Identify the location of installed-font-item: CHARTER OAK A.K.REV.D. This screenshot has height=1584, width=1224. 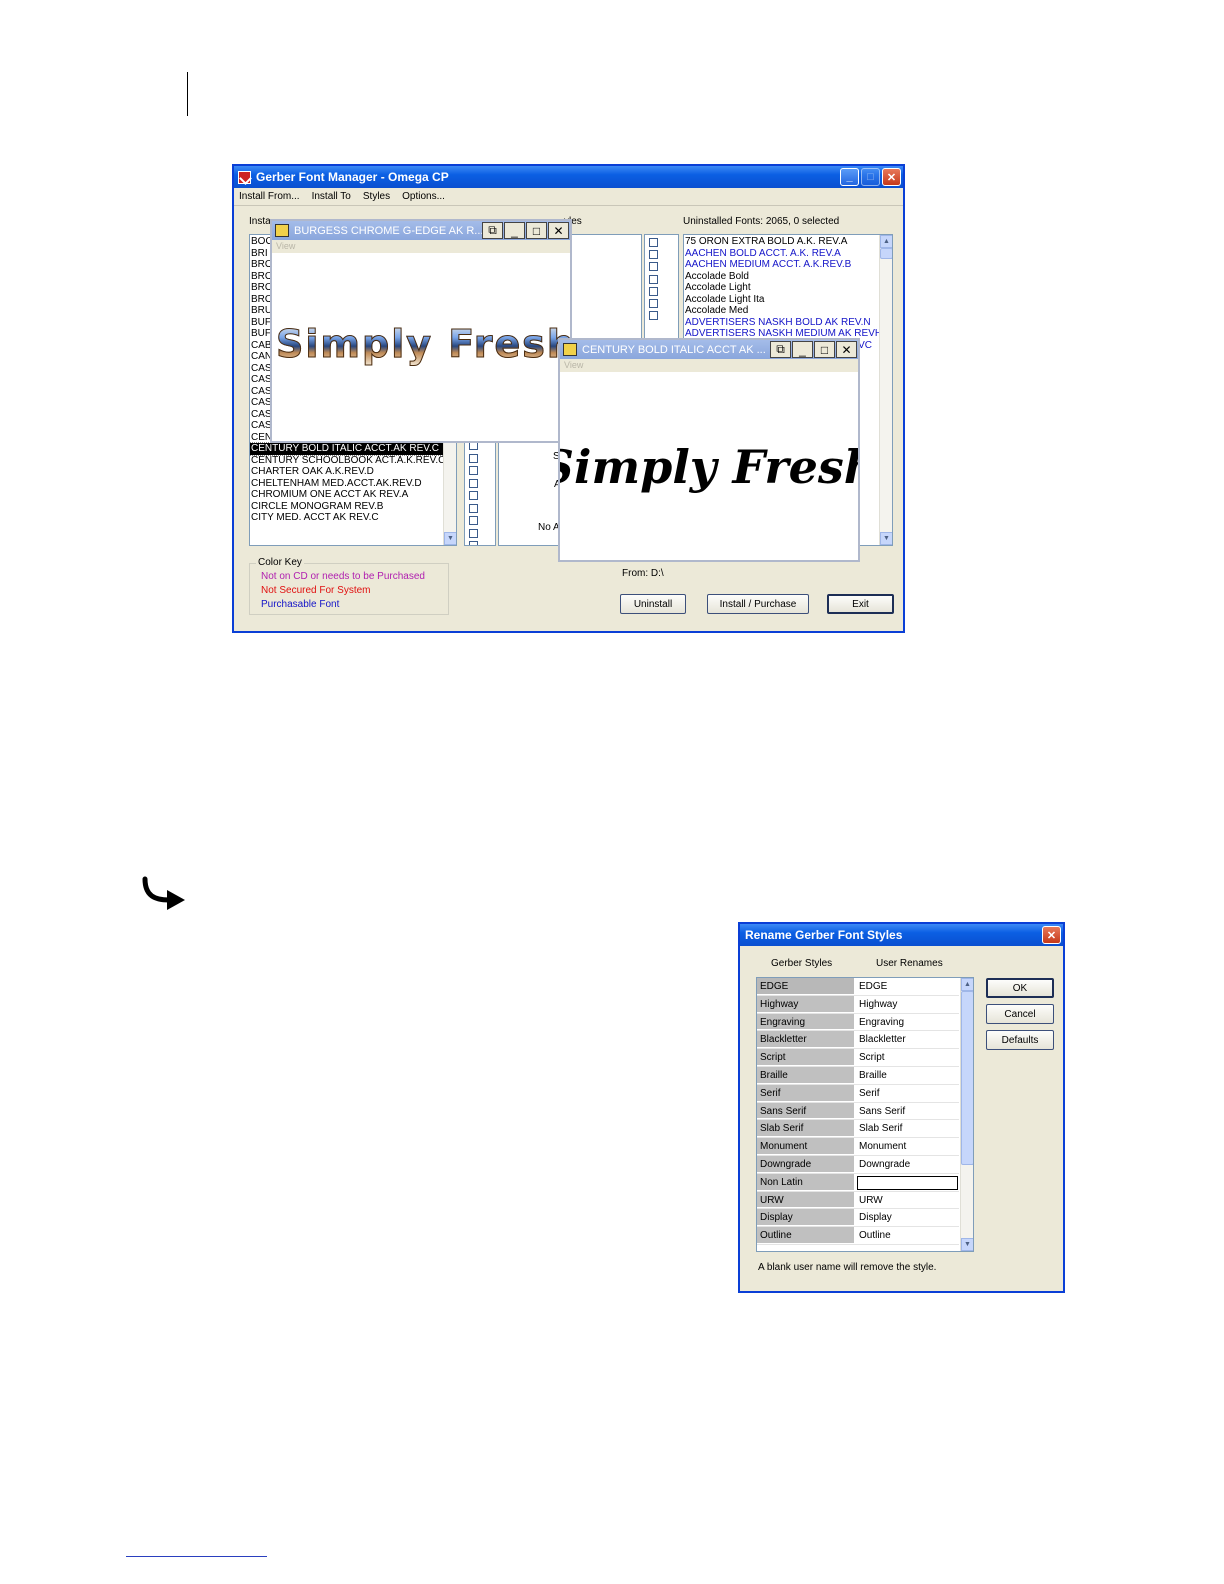
(353, 472).